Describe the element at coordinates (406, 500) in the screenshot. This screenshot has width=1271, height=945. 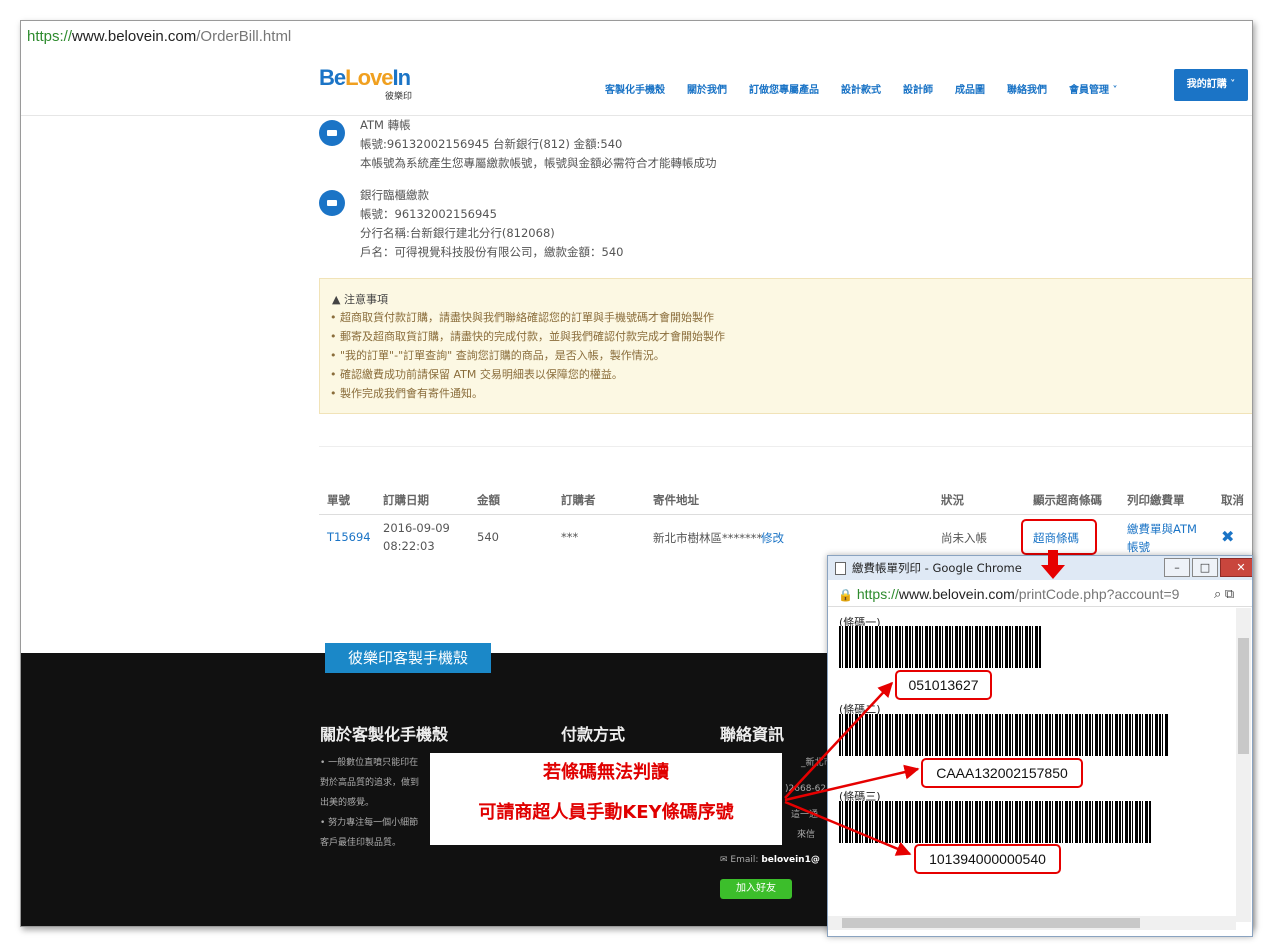
I see `col-date: 訂購日期` at that location.